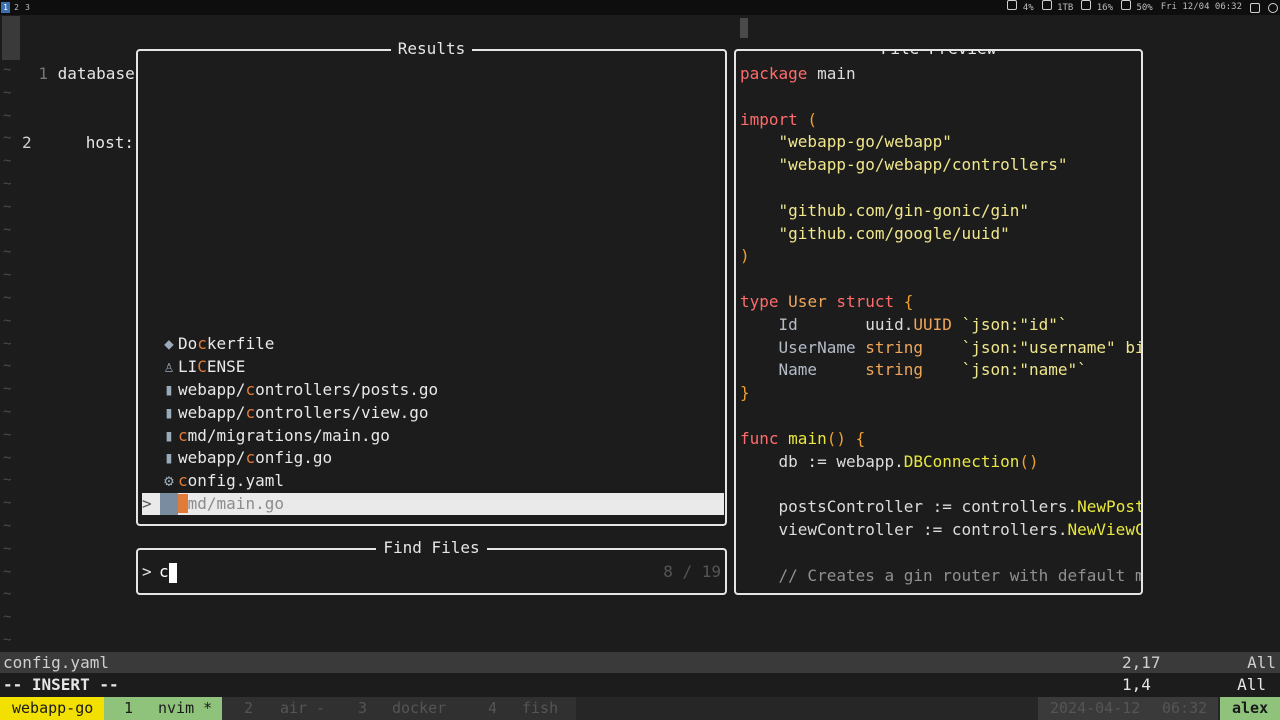  I want to click on memory-icon, so click(1086, 5).